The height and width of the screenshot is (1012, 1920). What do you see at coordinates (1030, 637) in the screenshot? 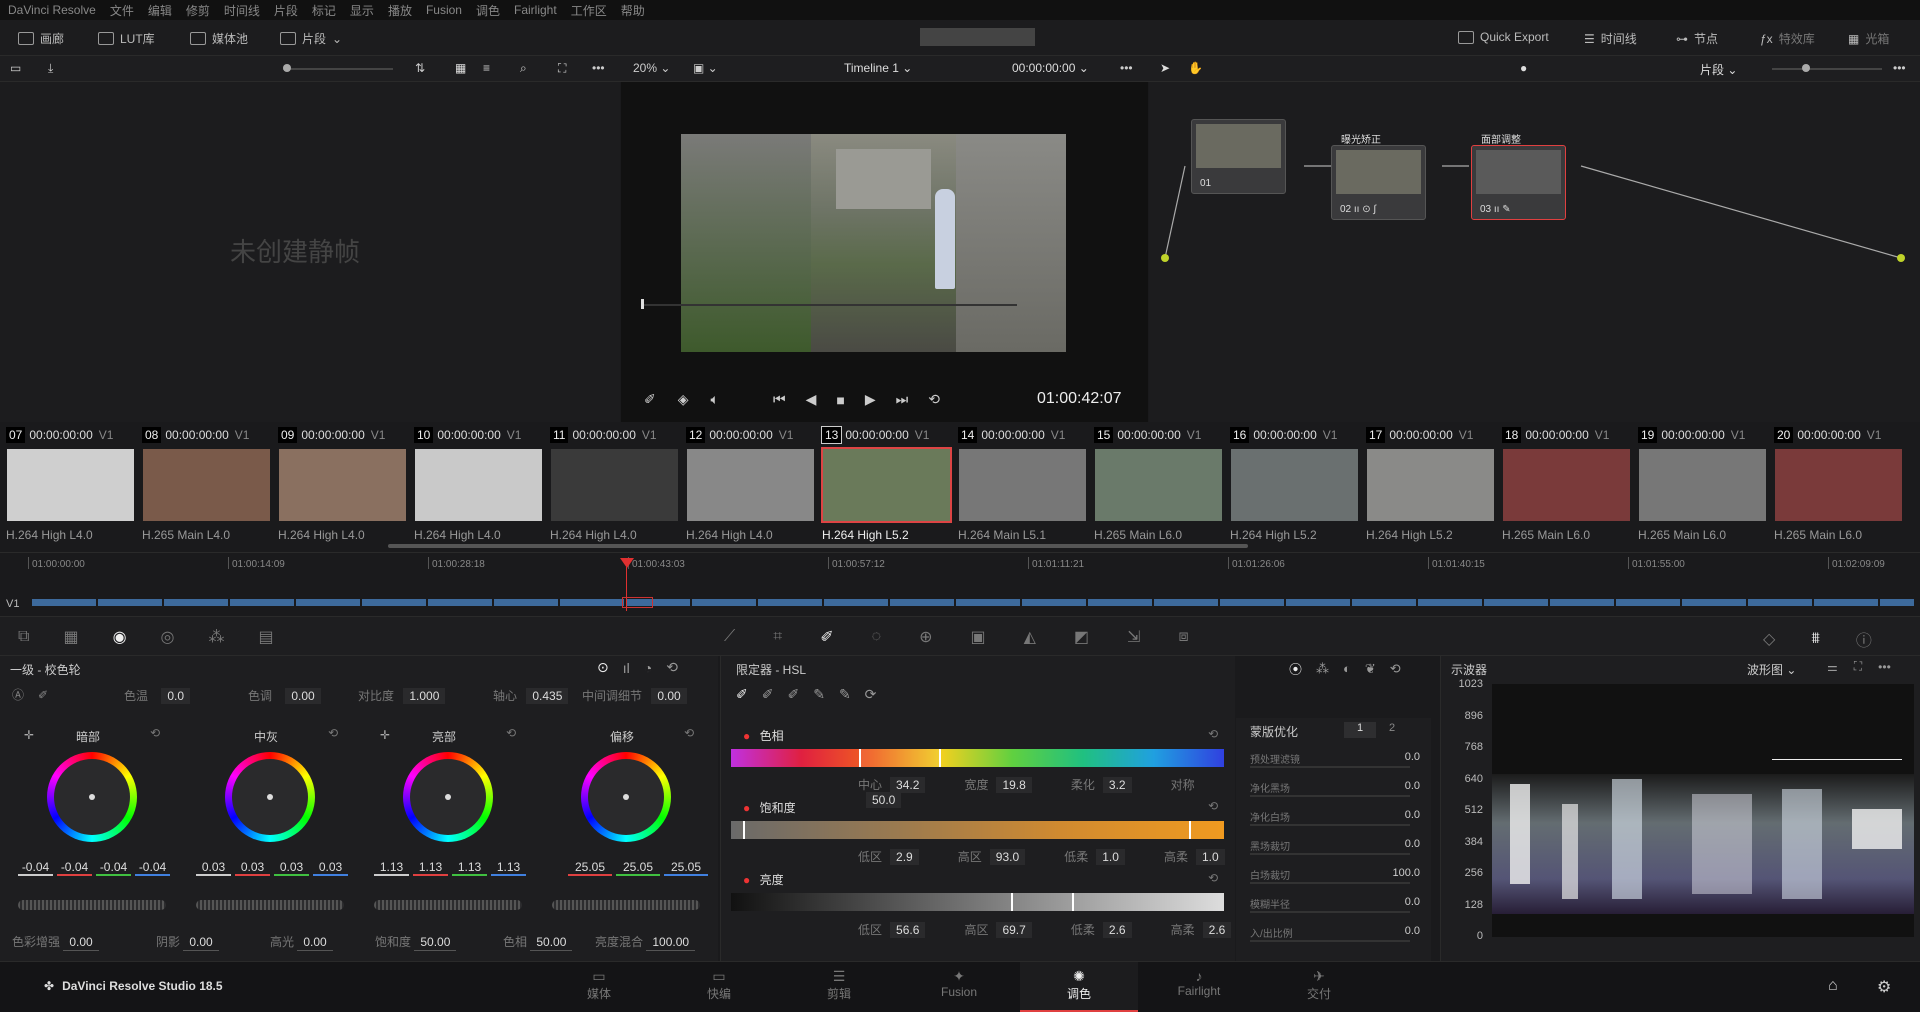
I see `blur-icon: ◭` at bounding box center [1030, 637].